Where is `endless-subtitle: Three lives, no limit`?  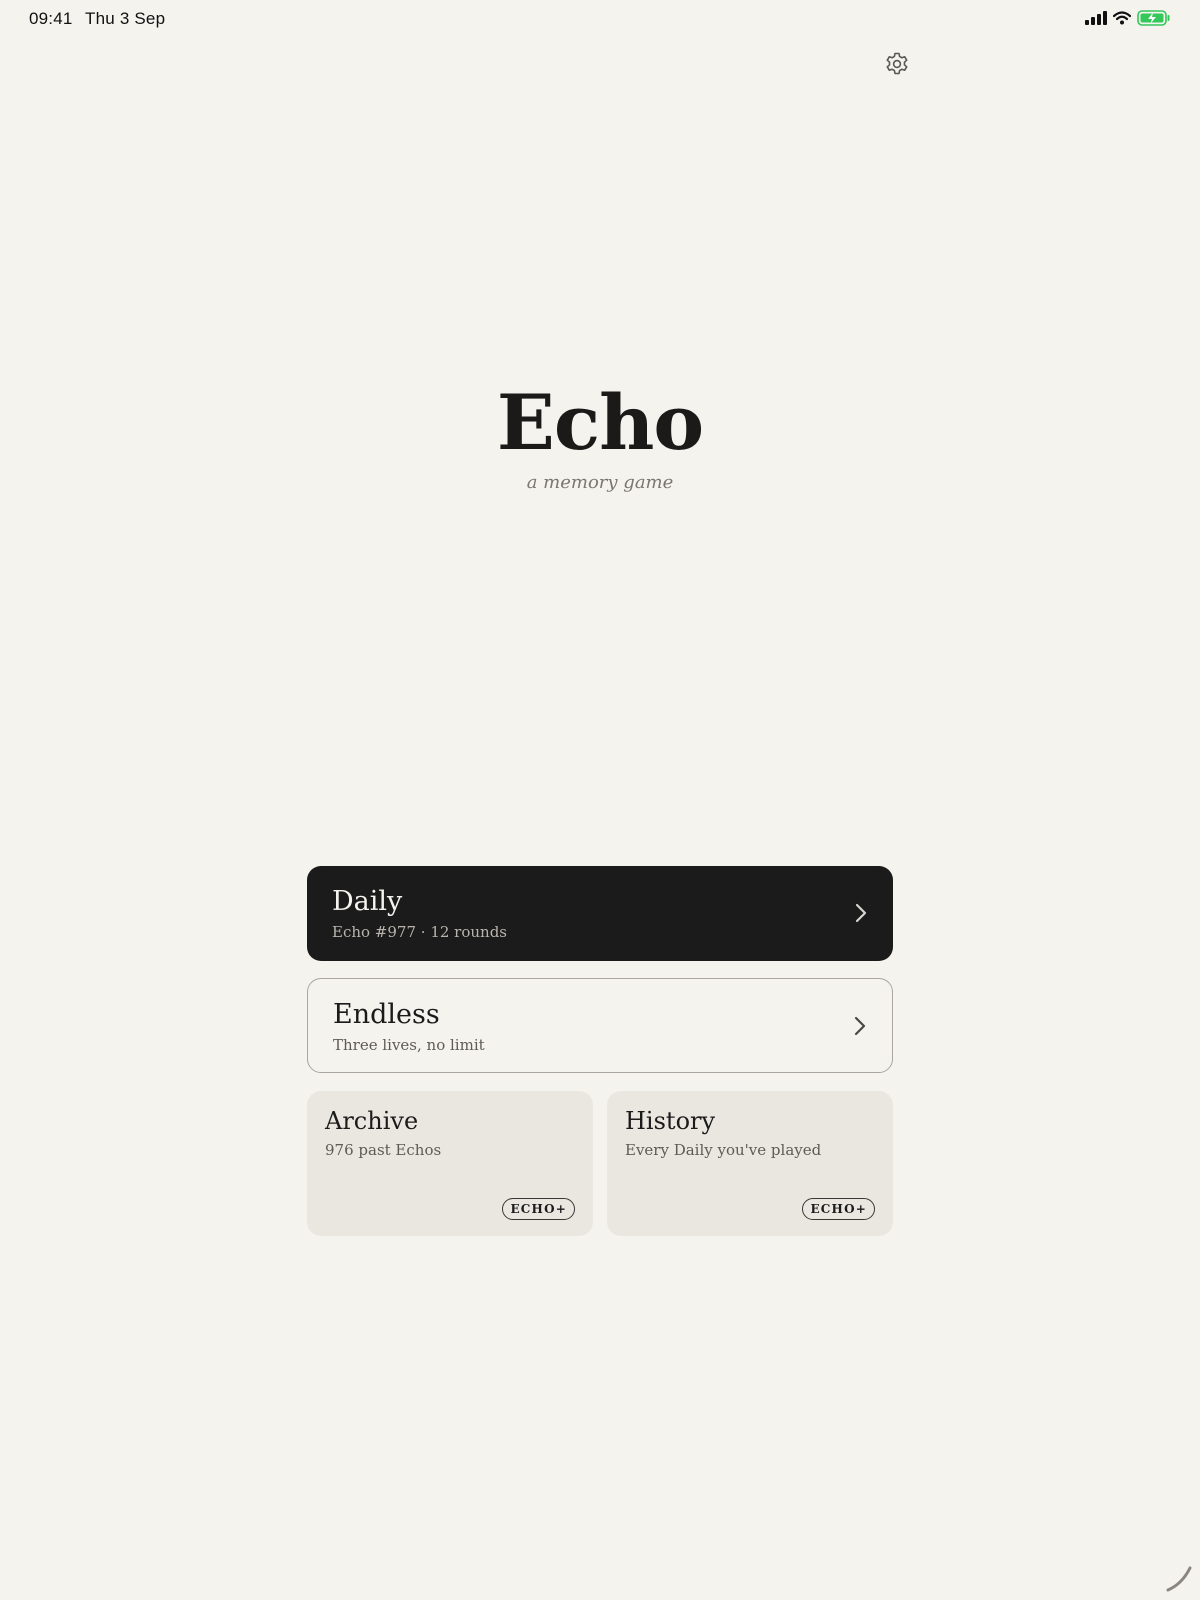 endless-subtitle: Three lives, no limit is located at coordinates (409, 1045).